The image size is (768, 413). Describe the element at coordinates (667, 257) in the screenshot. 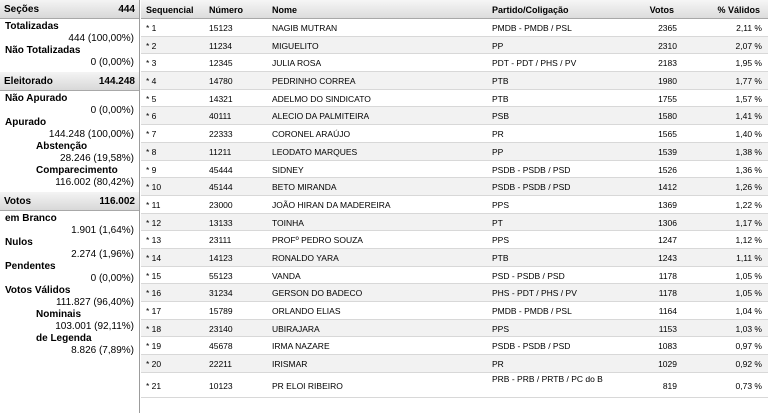

I see `cell-votos: 1243` at that location.